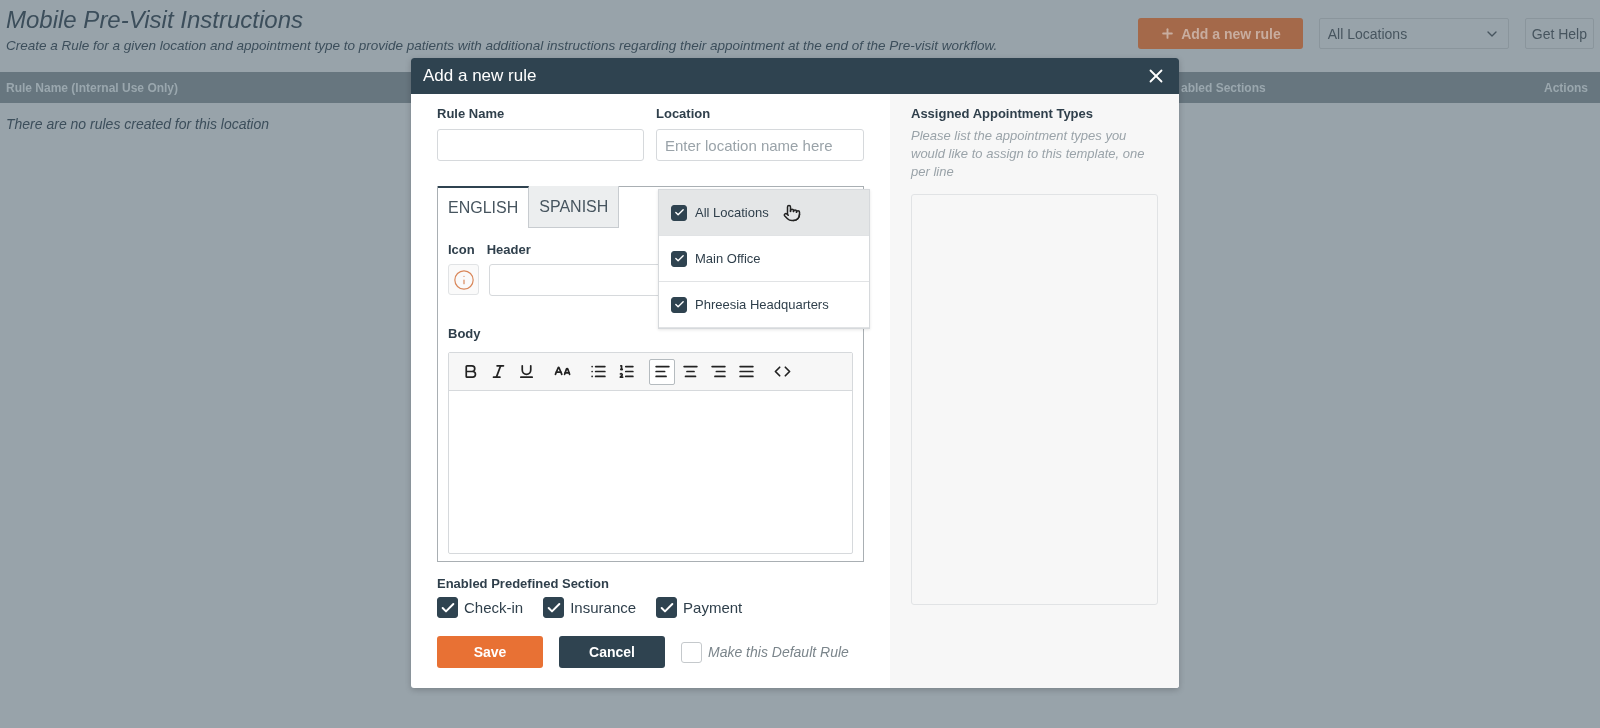 This screenshot has height=728, width=1600. Describe the element at coordinates (523, 583) in the screenshot. I see `section-label: Enabled Predefined Section` at that location.